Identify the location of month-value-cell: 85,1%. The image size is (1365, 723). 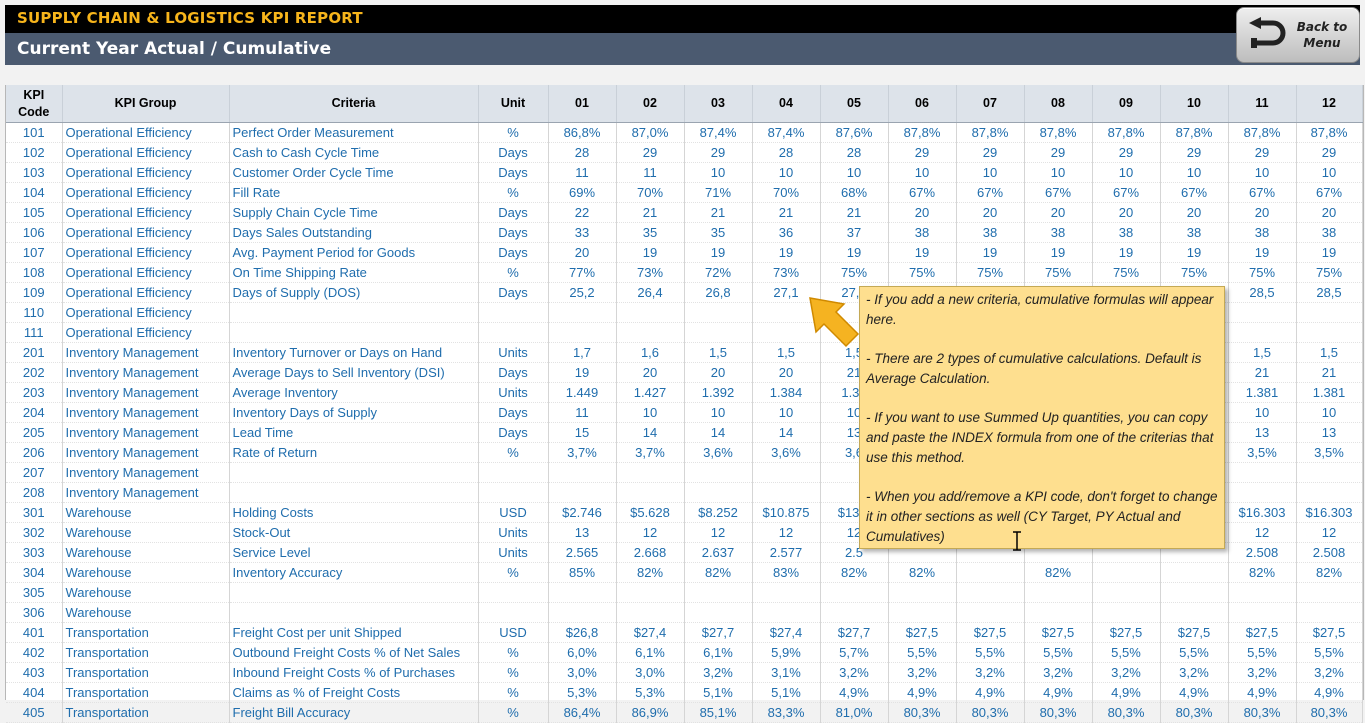
(718, 712).